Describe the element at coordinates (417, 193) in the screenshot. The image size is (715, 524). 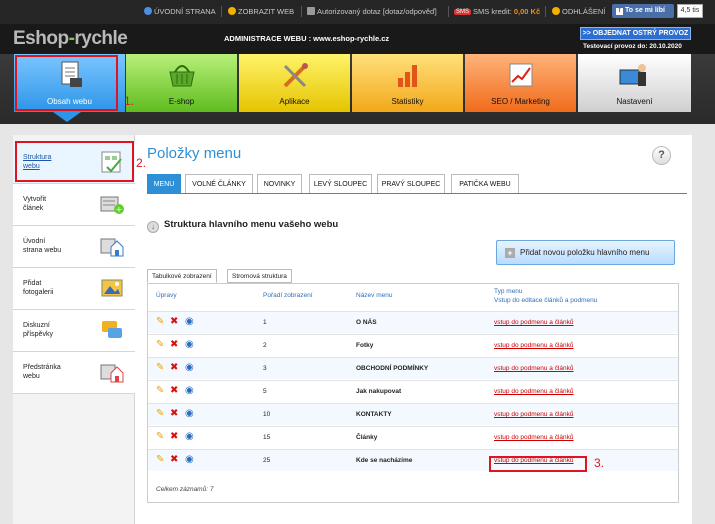
I see `tab-underline` at that location.